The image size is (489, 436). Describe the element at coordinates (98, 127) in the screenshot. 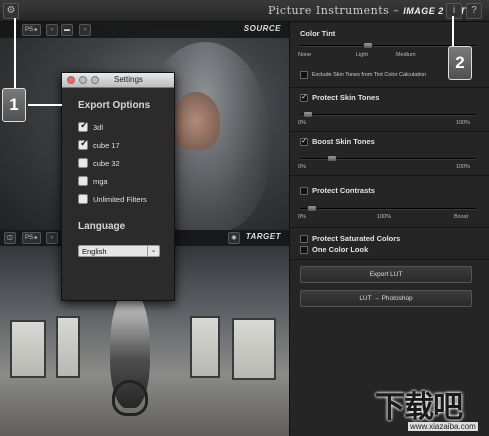

I see `export-option-label: 3dl` at that location.